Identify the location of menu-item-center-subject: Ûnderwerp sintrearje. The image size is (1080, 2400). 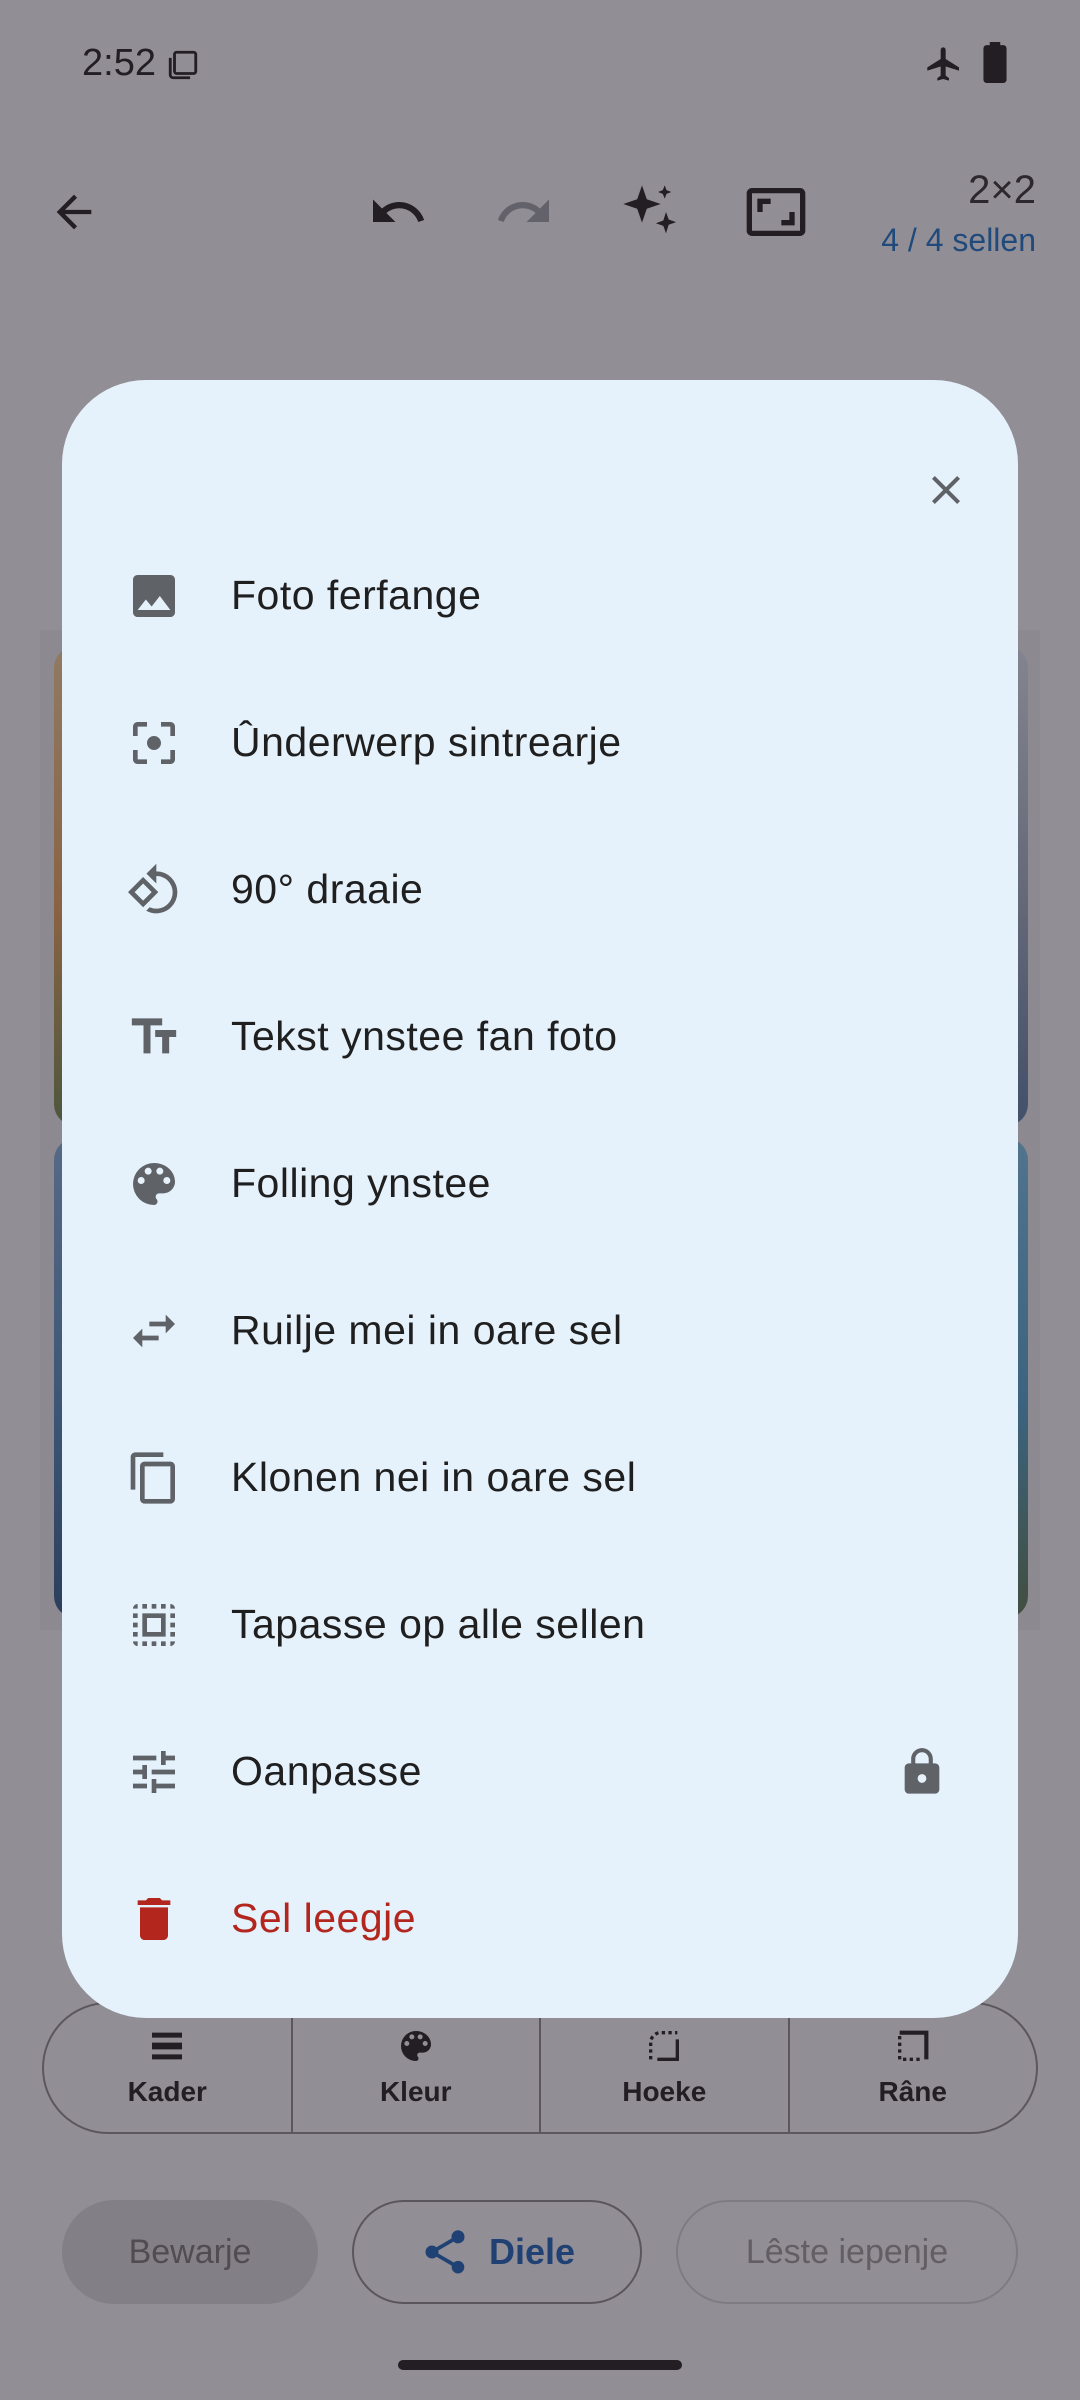
(540, 742).